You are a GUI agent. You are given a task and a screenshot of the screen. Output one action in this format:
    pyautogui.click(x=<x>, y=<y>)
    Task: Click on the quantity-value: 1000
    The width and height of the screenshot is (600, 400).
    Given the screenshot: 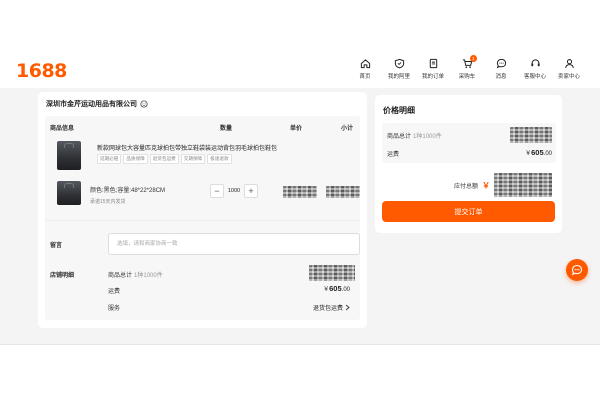 What is the action you would take?
    pyautogui.click(x=234, y=191)
    